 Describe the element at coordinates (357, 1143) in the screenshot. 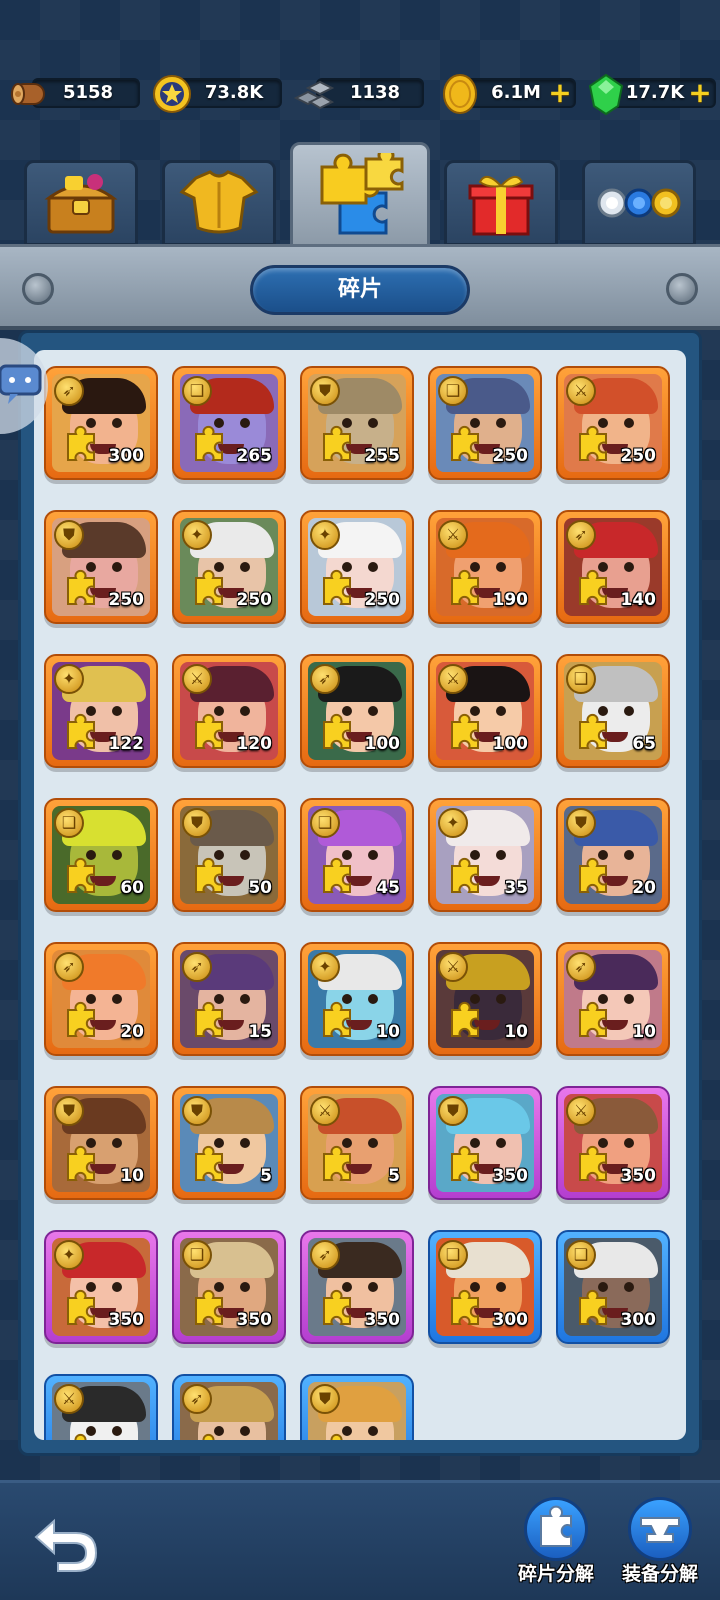

I see `fragment-card: ⚔ 5` at that location.